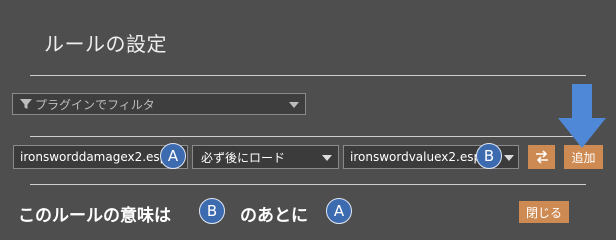 Image resolution: width=616 pixels, height=240 pixels. I want to click on plugin-filter-placeholder: プラグインでフィルタ, so click(95, 104).